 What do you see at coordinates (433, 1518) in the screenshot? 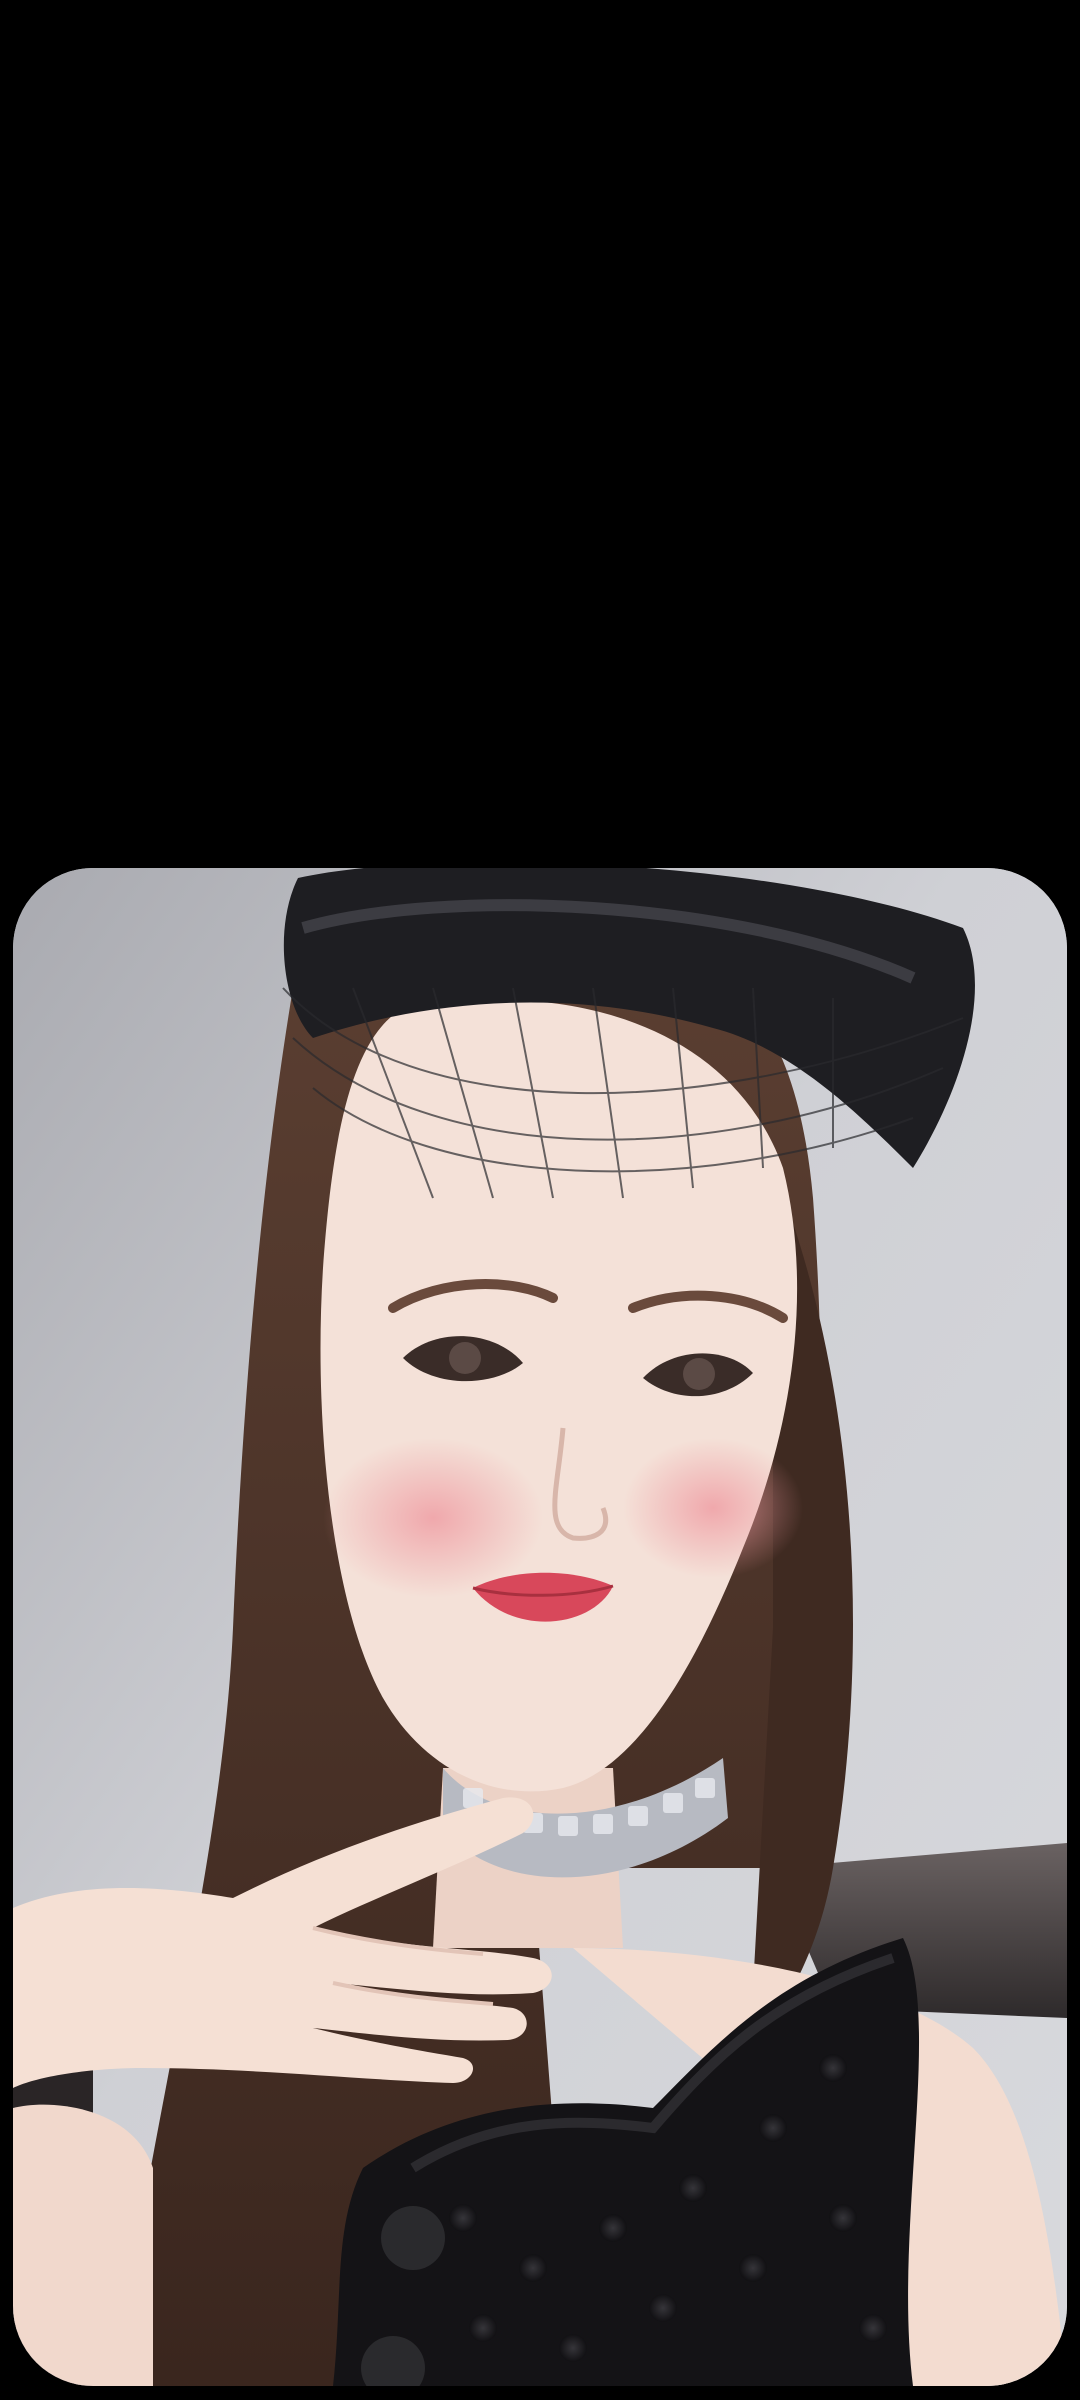
I see `left-cheek-blush` at bounding box center [433, 1518].